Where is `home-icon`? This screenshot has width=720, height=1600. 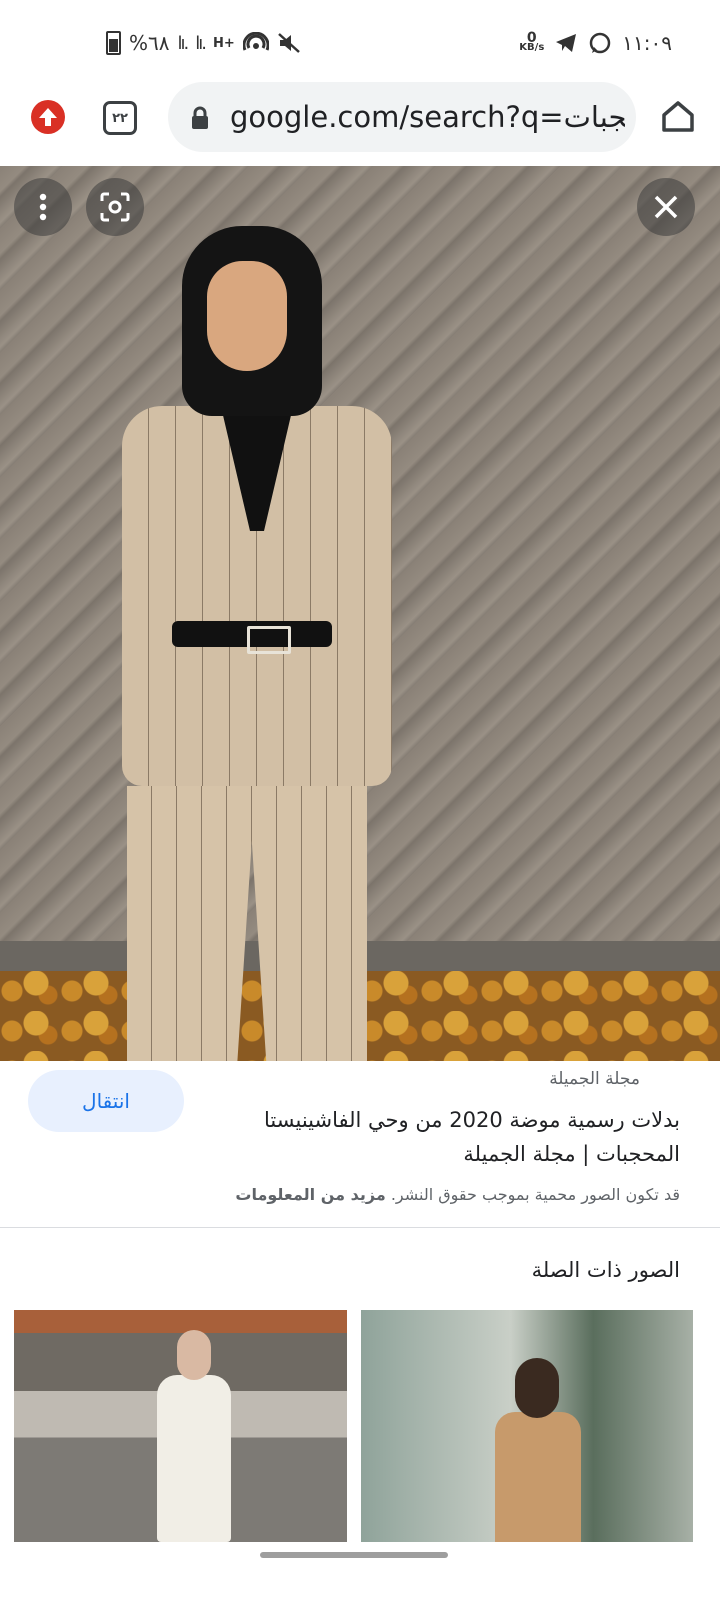 home-icon is located at coordinates (678, 116).